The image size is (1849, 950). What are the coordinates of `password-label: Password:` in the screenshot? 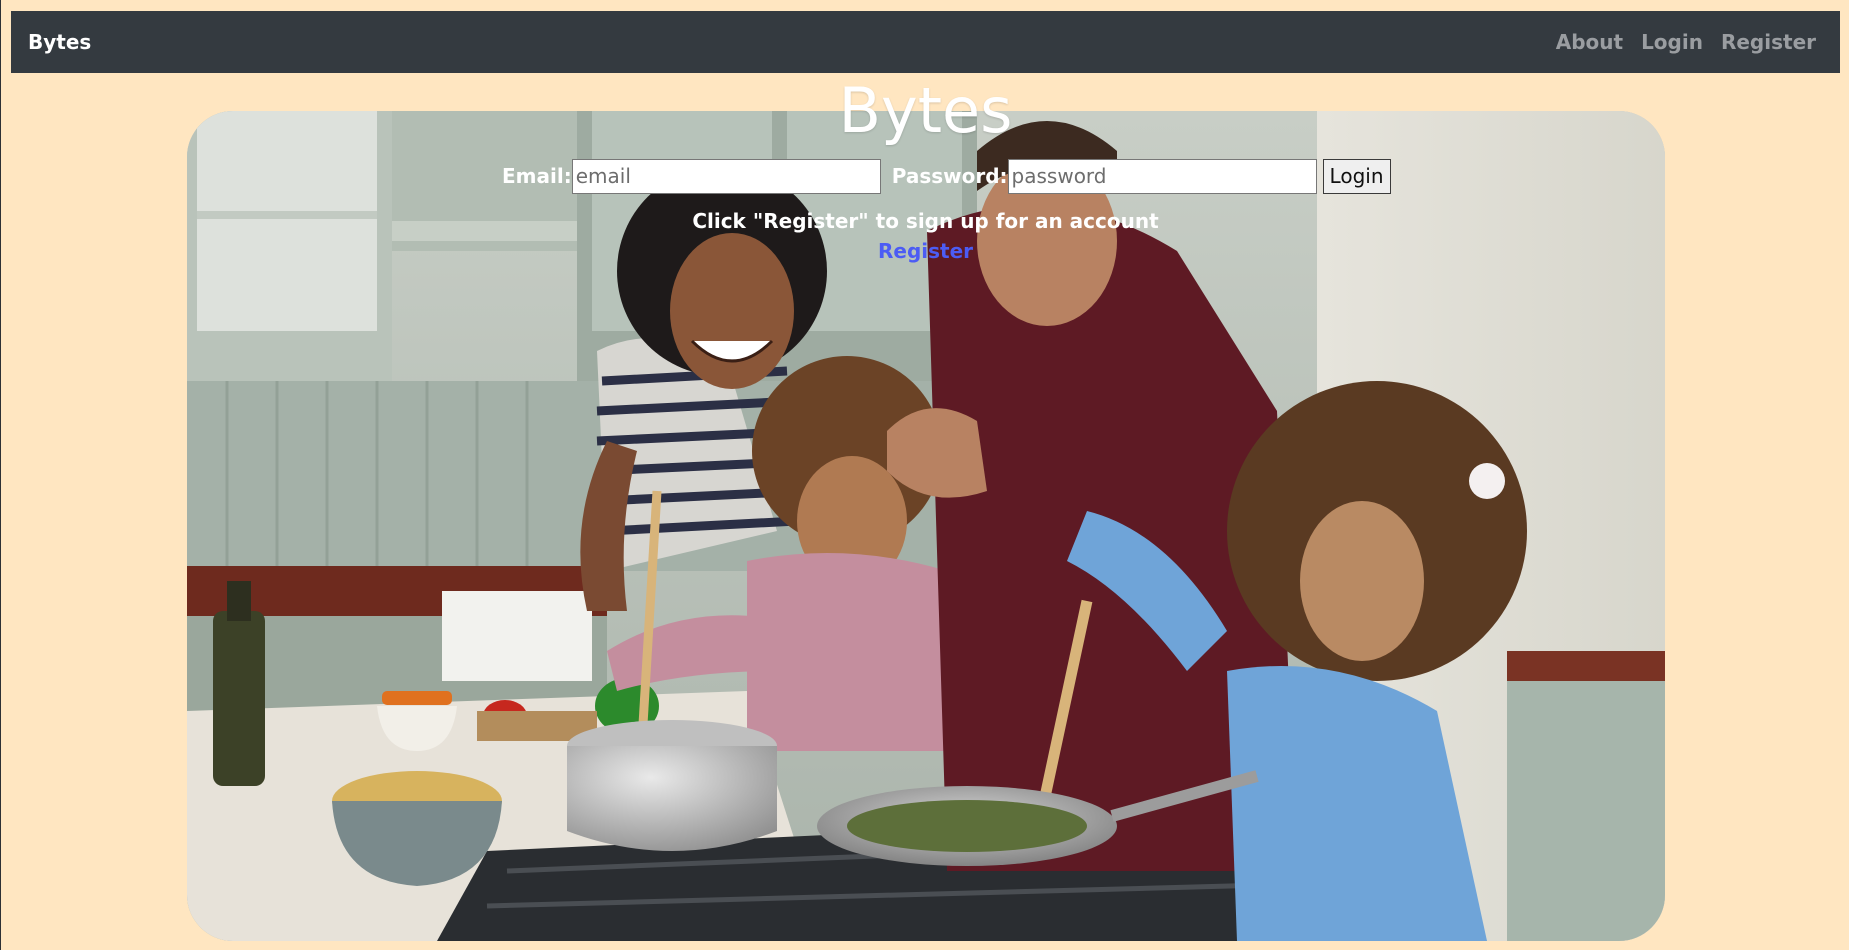 It's located at (949, 176).